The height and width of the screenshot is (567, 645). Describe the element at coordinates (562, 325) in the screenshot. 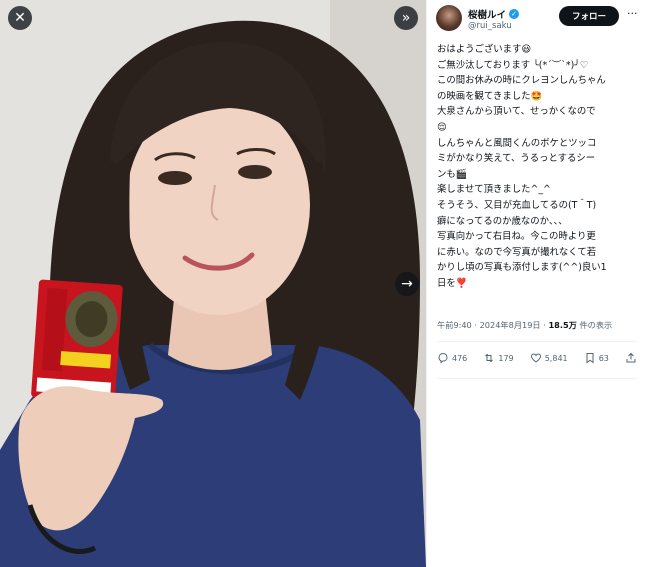

I see `view-count: 18.5万` at that location.